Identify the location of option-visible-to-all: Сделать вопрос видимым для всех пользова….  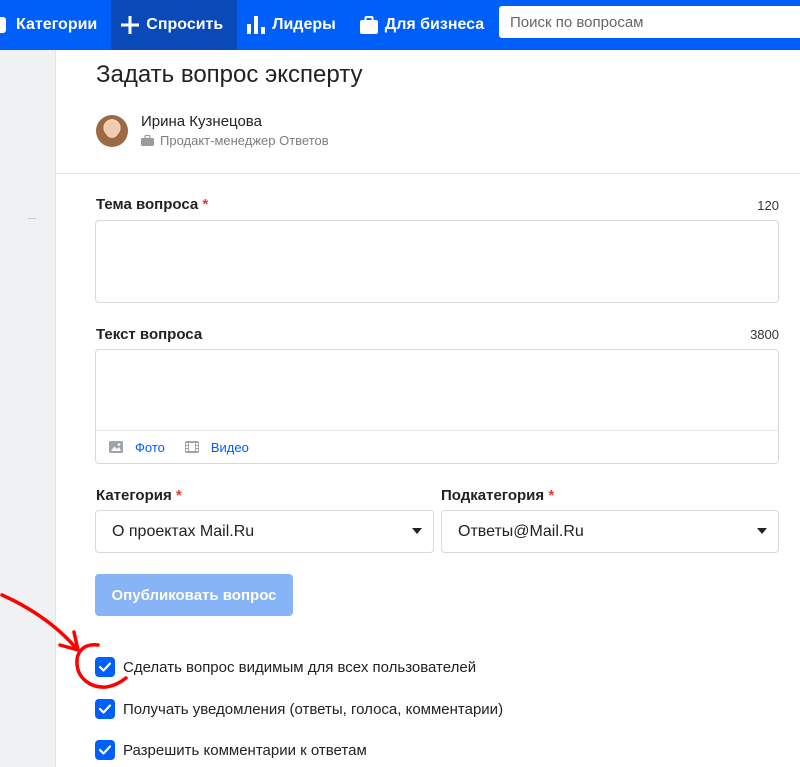
(285, 667).